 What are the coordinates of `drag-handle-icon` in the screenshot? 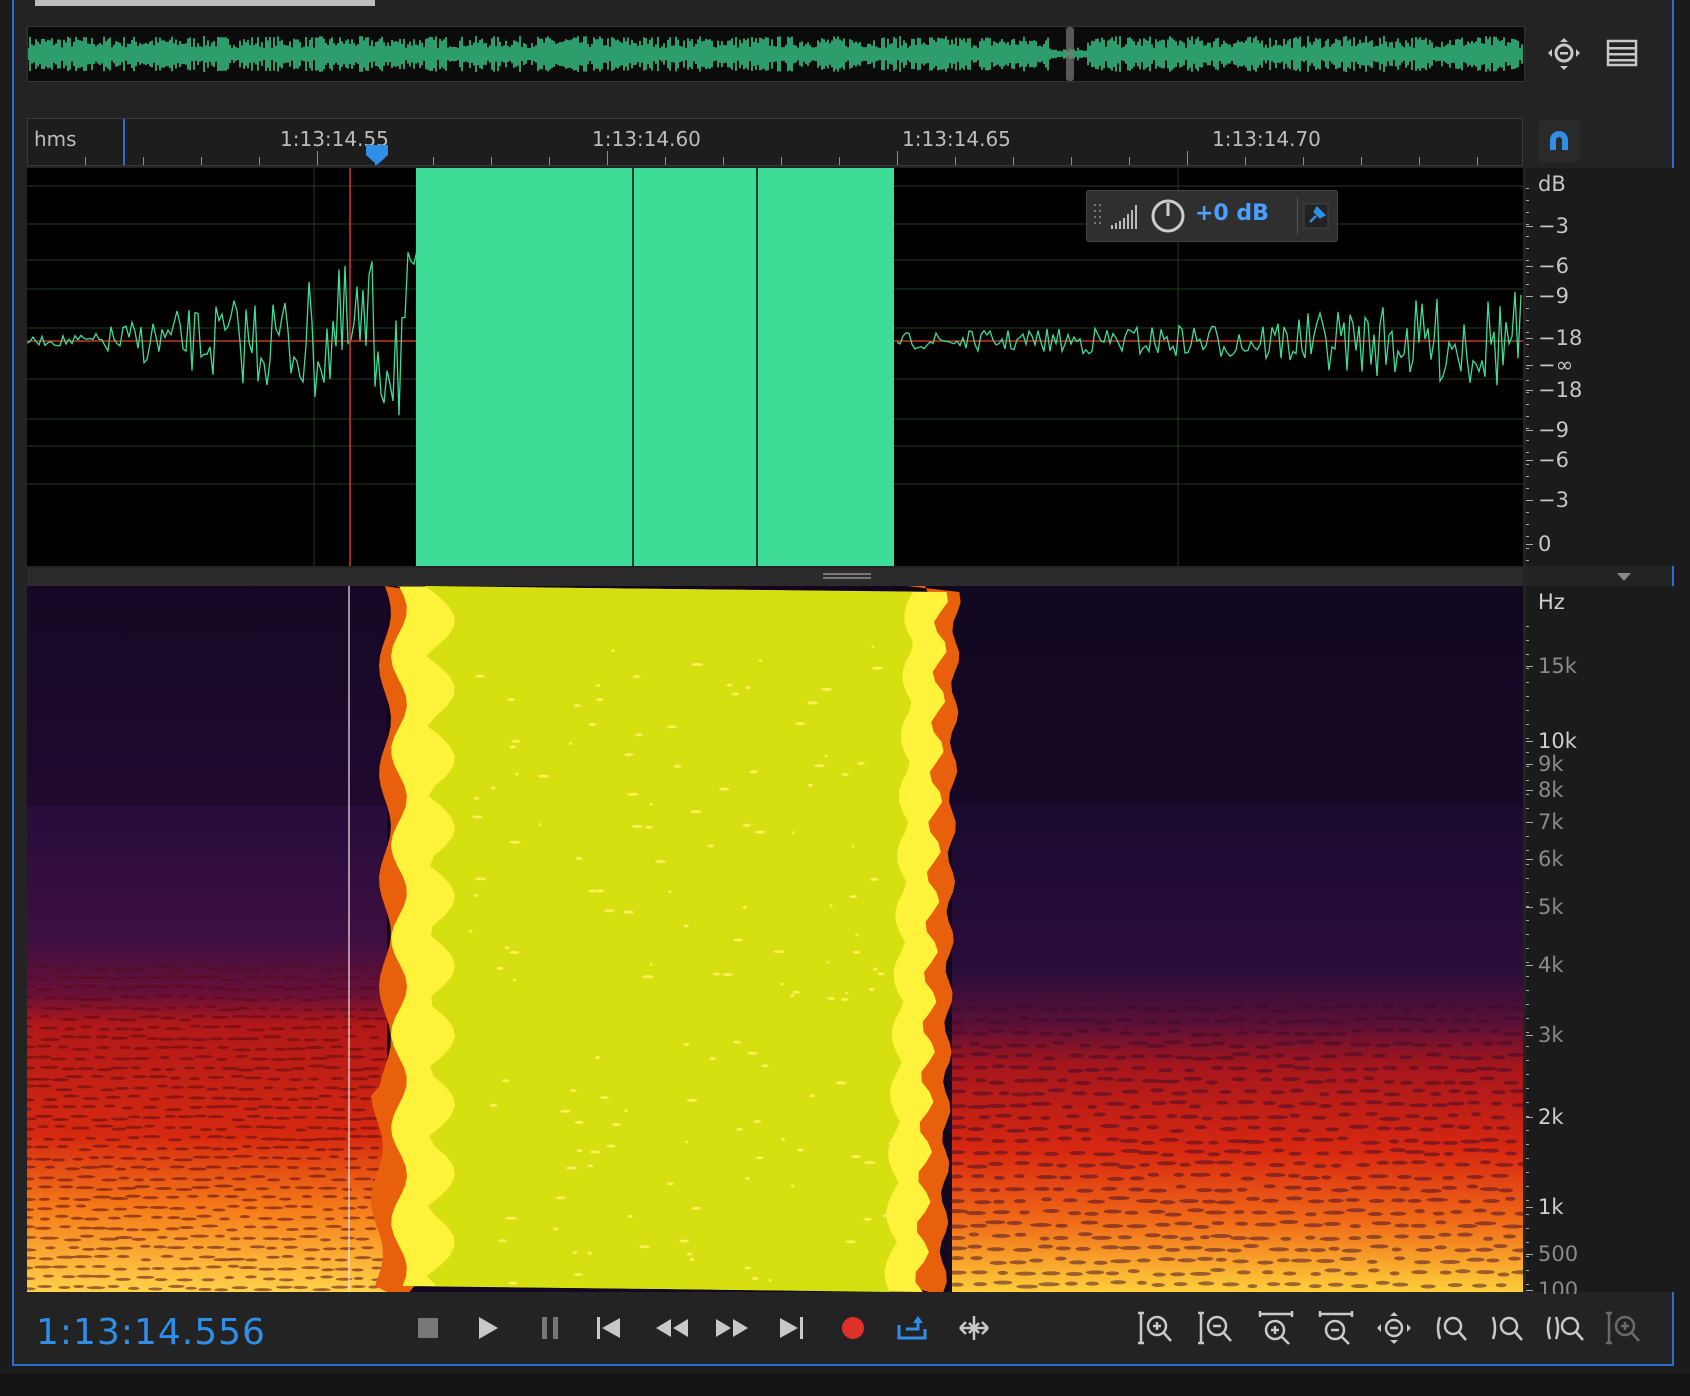 It's located at (1098, 216).